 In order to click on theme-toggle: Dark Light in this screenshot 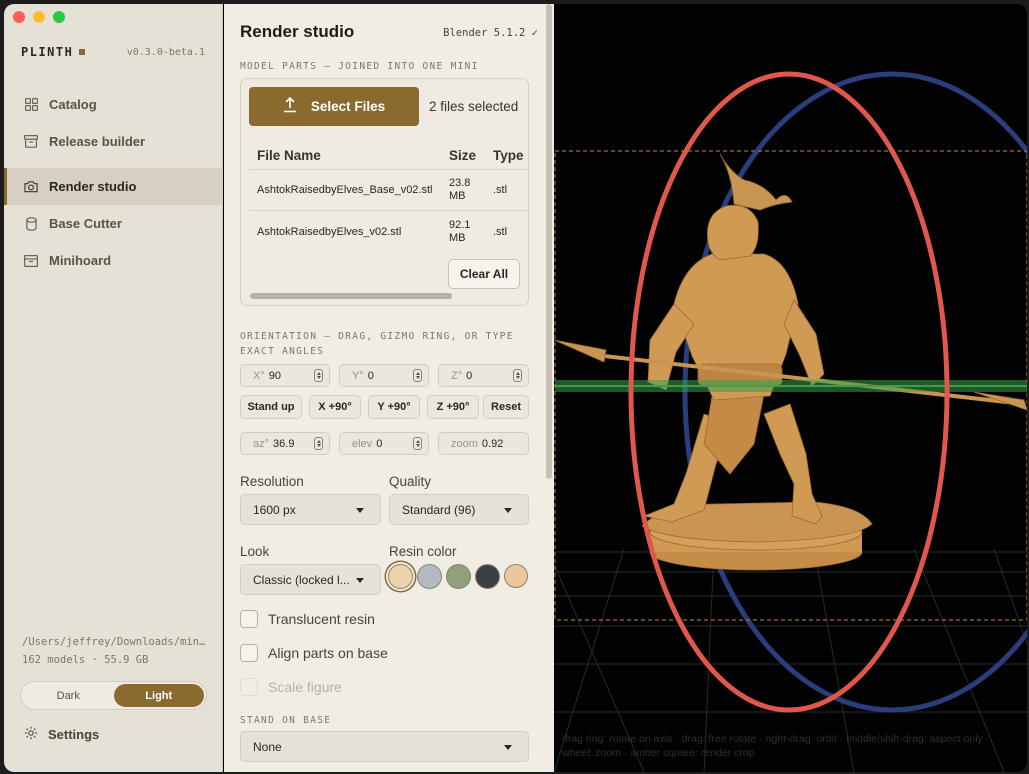, I will do `click(113, 695)`.